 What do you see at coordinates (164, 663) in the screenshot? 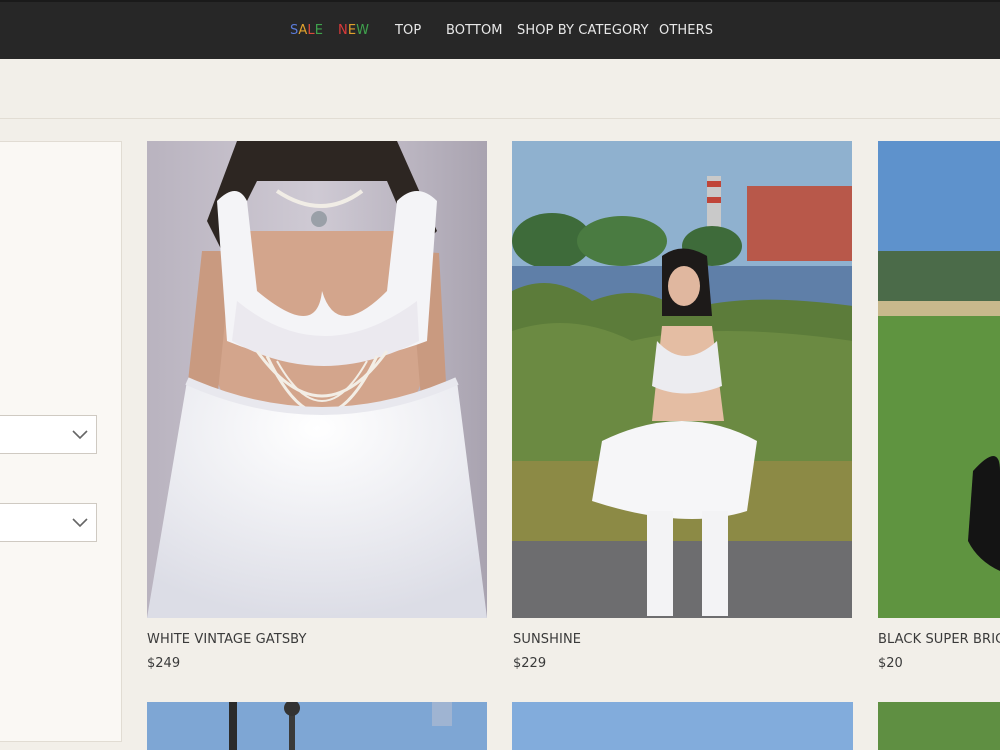
I see `product-price: $249` at bounding box center [164, 663].